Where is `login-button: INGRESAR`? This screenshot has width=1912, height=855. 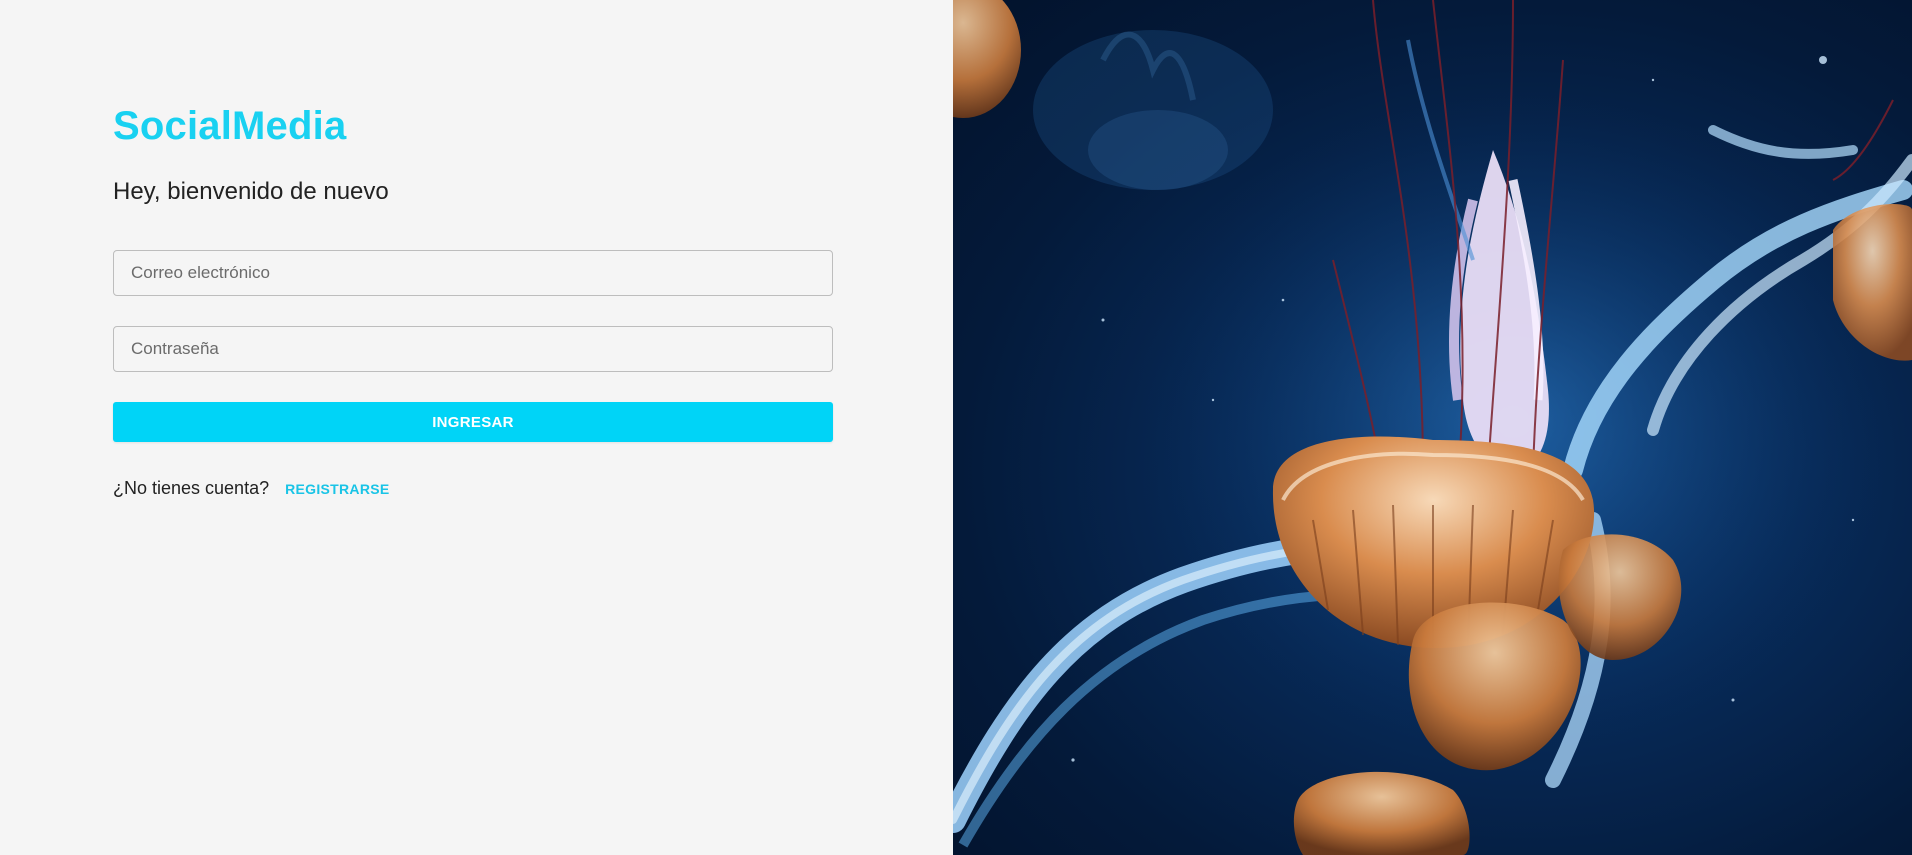
login-button: INGRESAR is located at coordinates (473, 422).